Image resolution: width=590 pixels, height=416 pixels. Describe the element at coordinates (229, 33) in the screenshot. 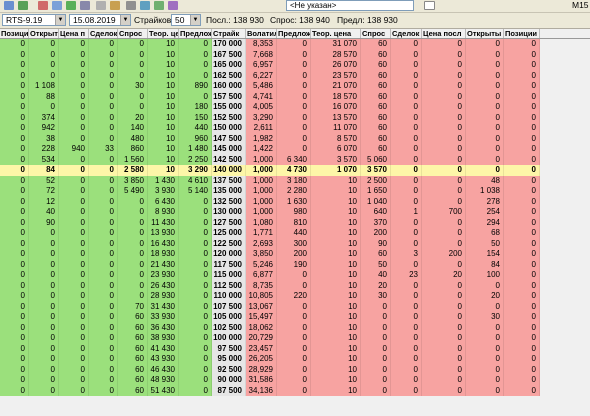

I see `column-header: Страйк` at that location.